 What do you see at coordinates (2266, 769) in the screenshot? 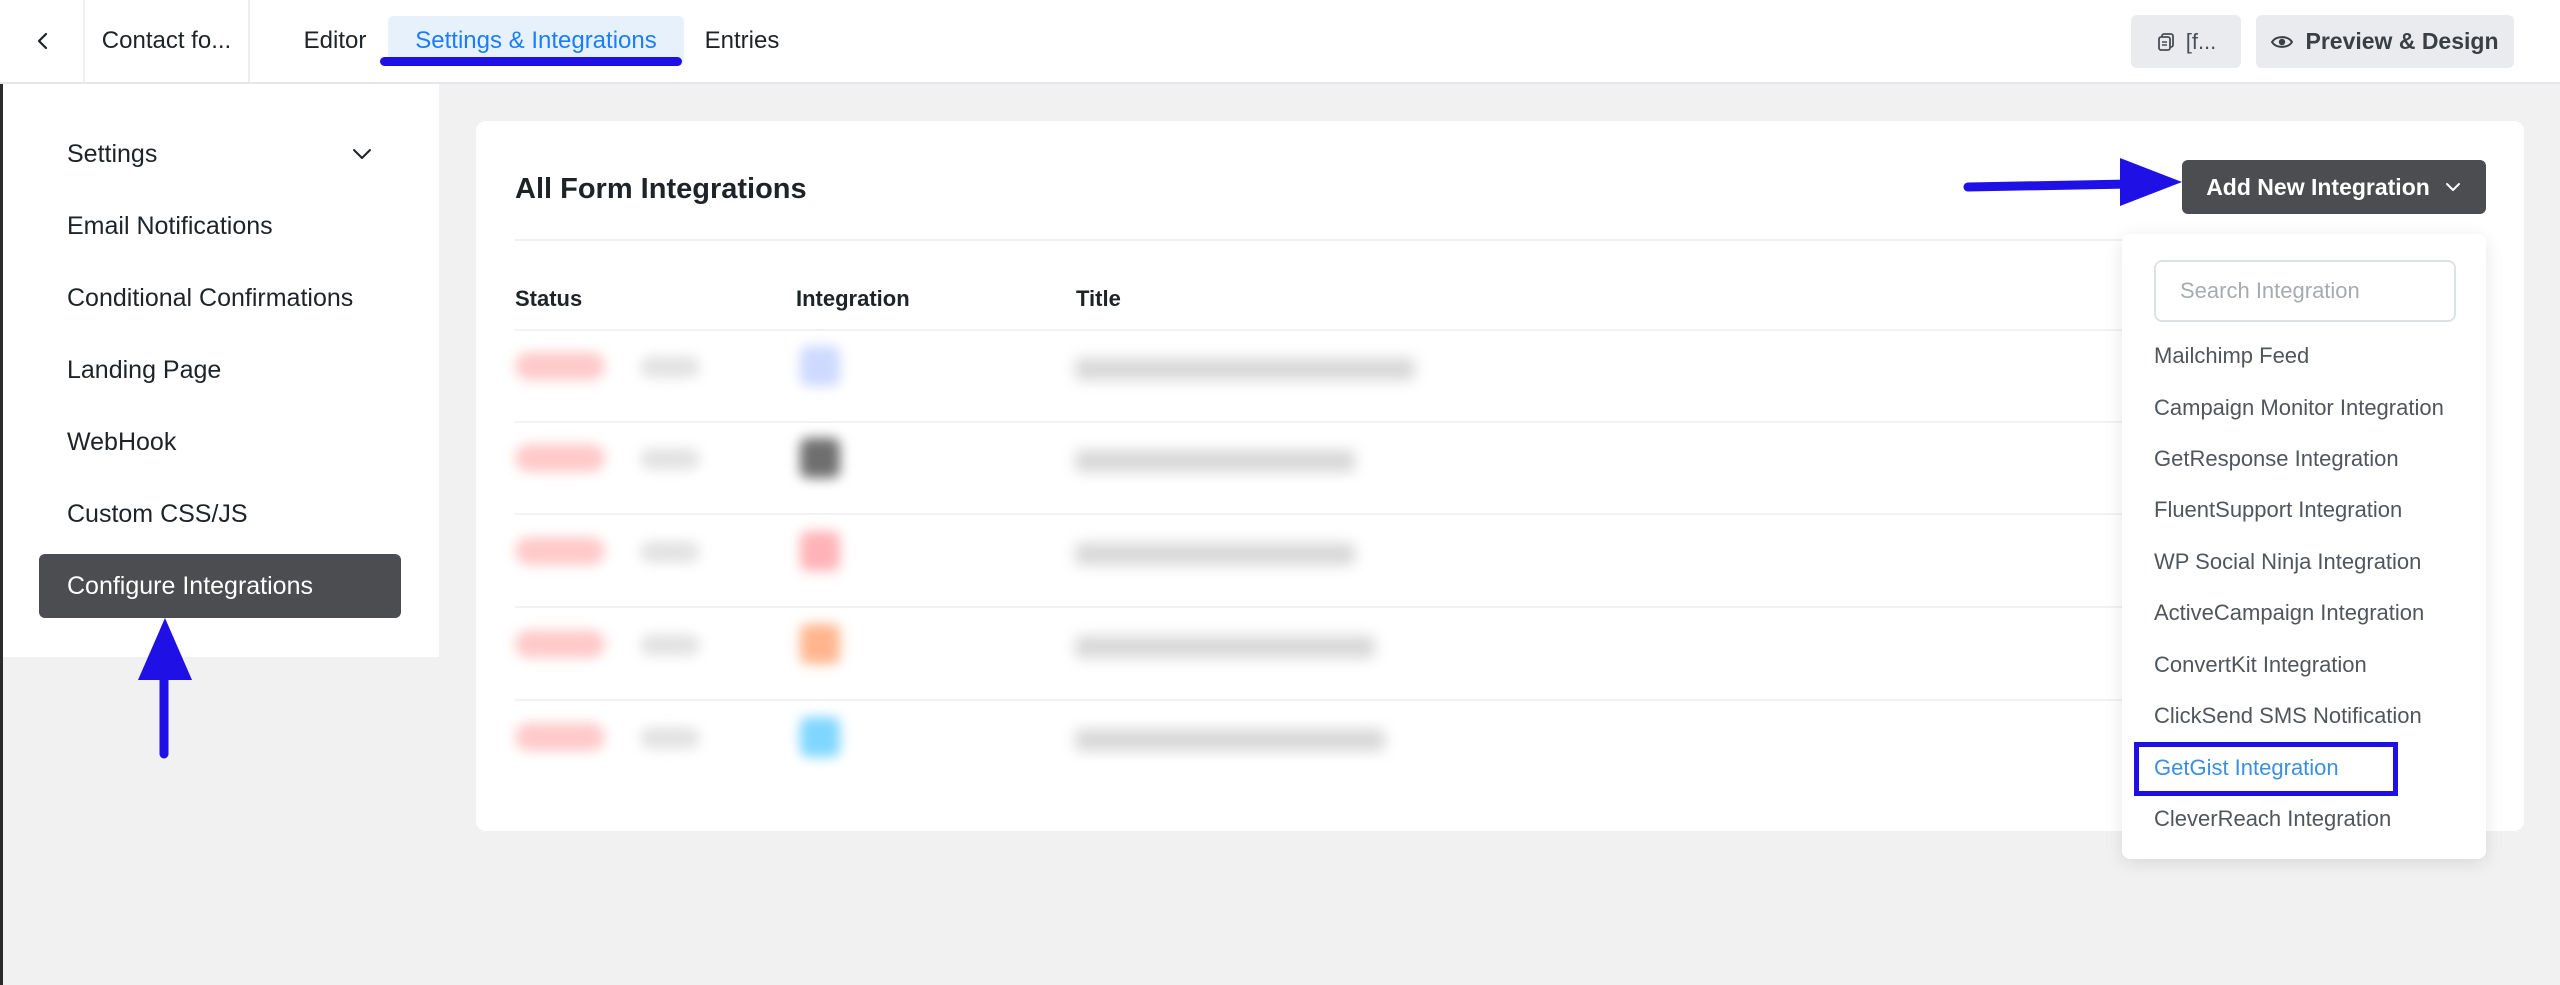
I see `annotation-highlight-box` at bounding box center [2266, 769].